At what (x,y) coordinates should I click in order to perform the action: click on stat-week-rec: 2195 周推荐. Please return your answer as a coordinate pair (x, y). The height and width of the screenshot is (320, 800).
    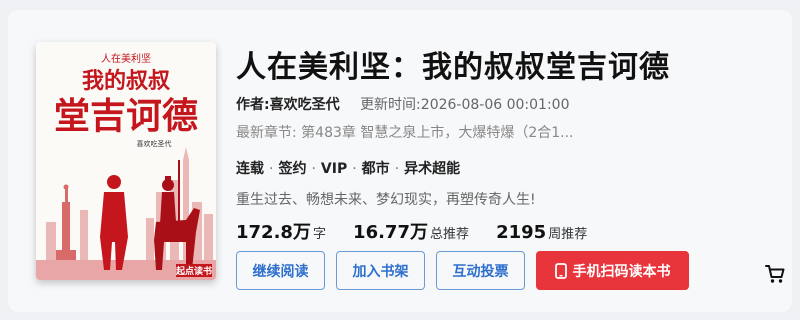
    Looking at the image, I should click on (541, 232).